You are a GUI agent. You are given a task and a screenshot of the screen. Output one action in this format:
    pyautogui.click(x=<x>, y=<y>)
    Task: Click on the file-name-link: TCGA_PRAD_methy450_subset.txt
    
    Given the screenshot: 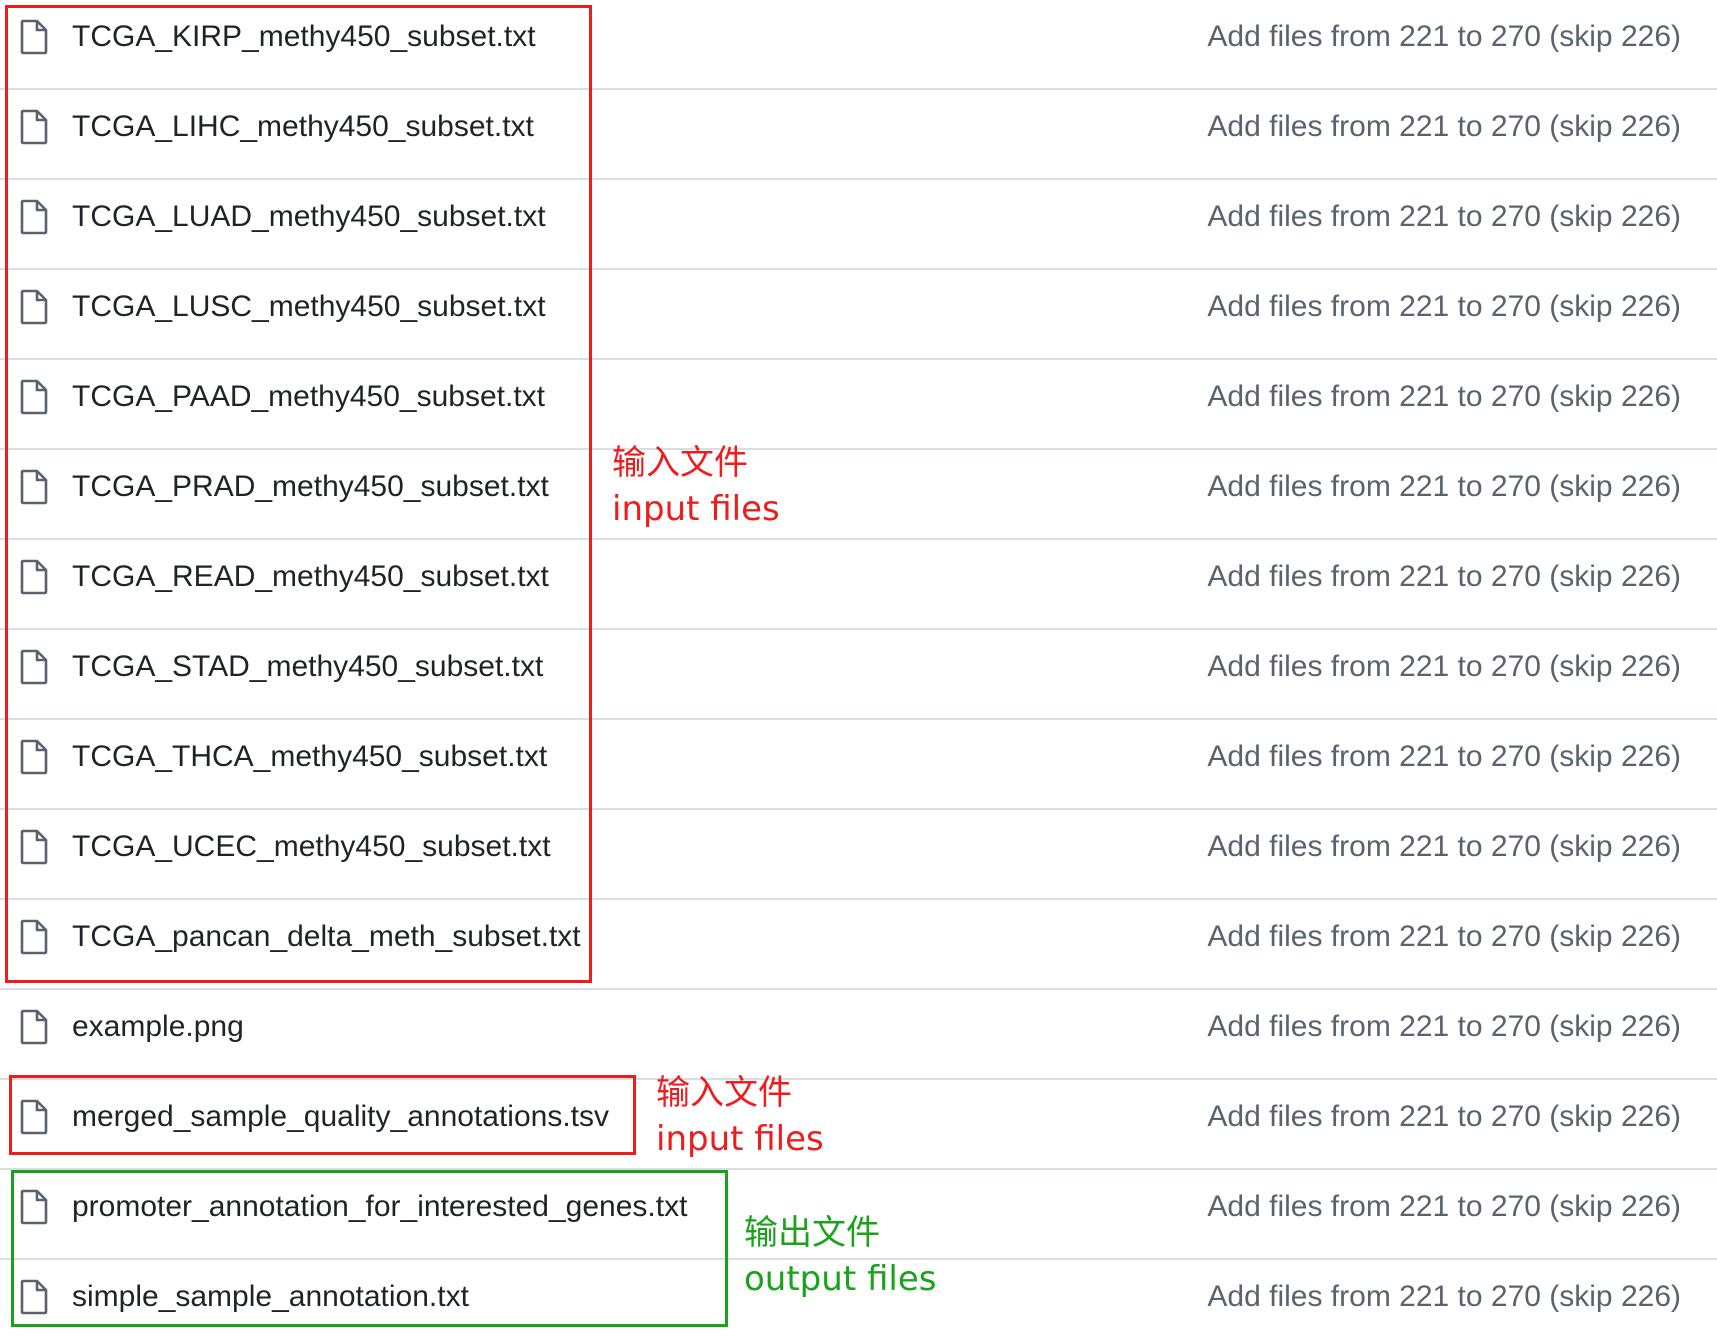 What is the action you would take?
    pyautogui.click(x=310, y=487)
    